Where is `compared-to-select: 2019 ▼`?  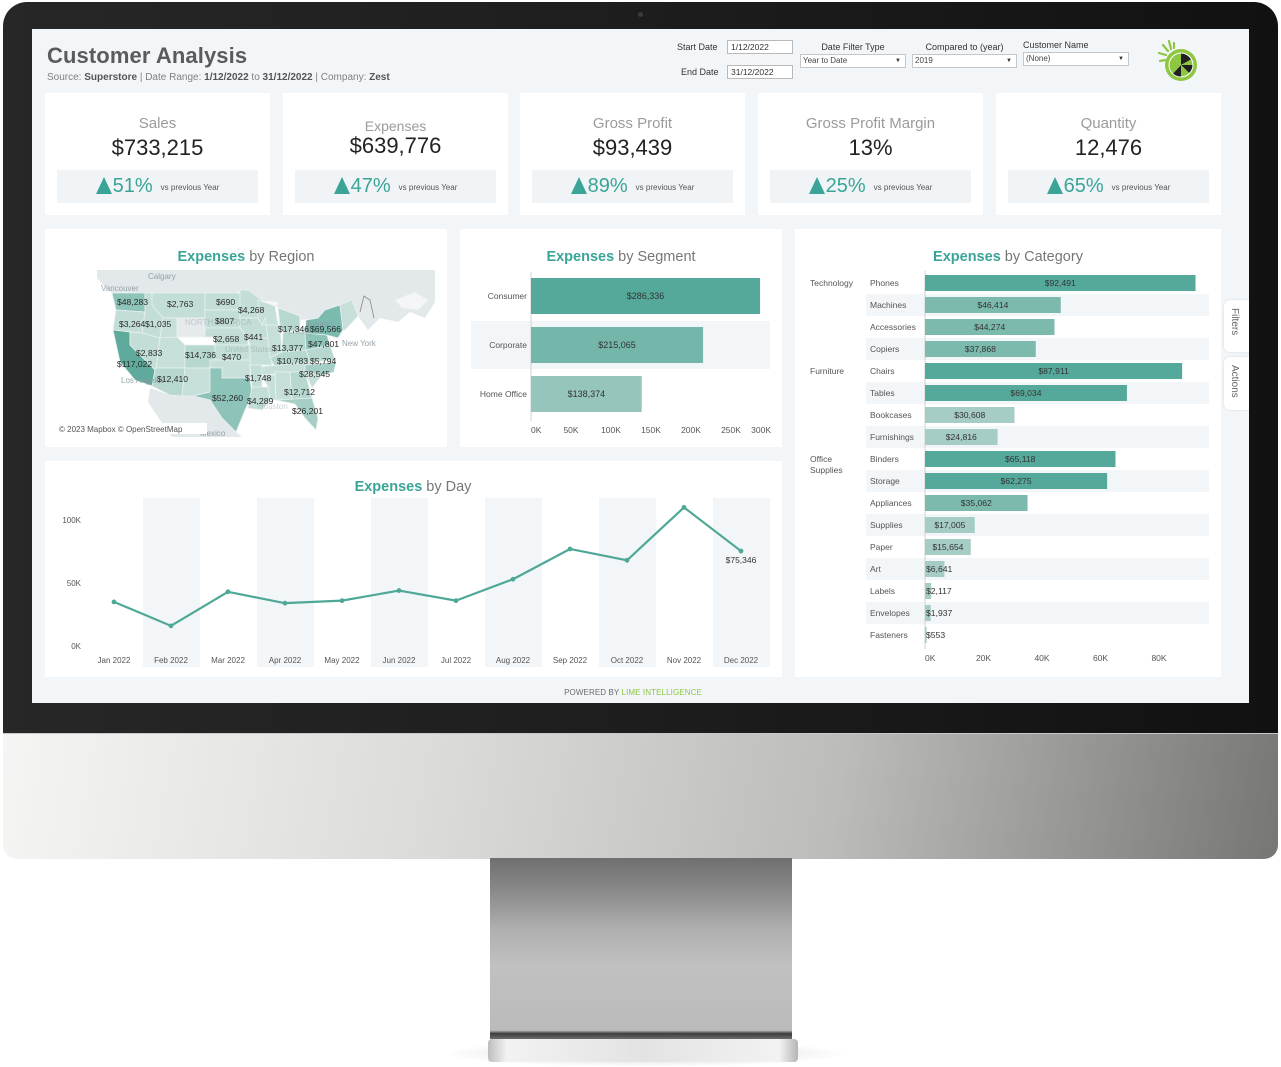
compared-to-select: 2019 ▼ is located at coordinates (964, 61).